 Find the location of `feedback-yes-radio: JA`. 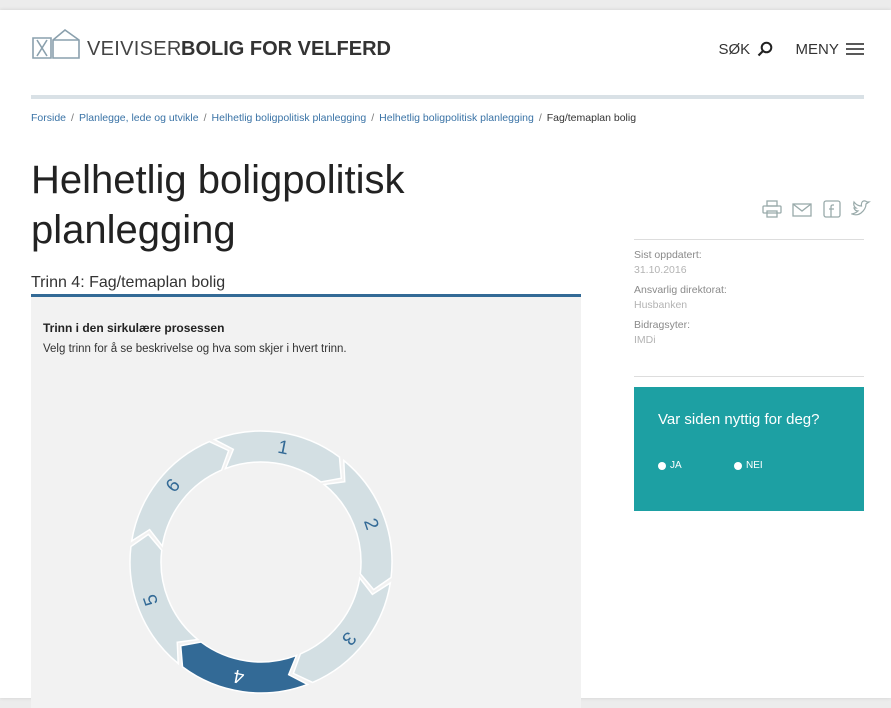

feedback-yes-radio: JA is located at coordinates (670, 465).